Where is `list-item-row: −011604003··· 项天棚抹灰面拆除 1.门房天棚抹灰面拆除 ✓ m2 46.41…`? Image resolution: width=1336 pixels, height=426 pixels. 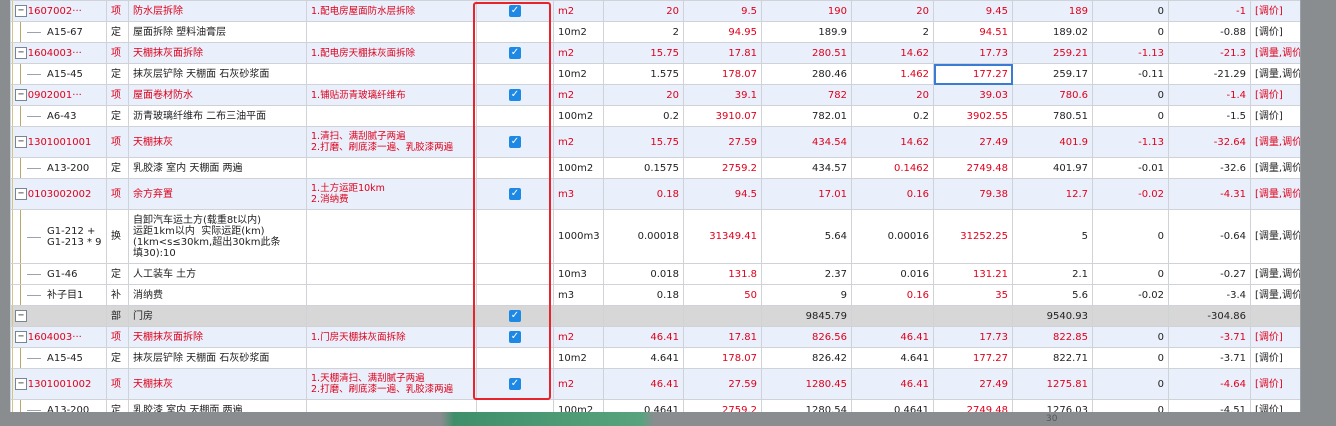 list-item-row: −011604003··· 项天棚抹灰面拆除 1.门房天棚抹灰面拆除 ✓ m2 46.41… is located at coordinates (655, 337).